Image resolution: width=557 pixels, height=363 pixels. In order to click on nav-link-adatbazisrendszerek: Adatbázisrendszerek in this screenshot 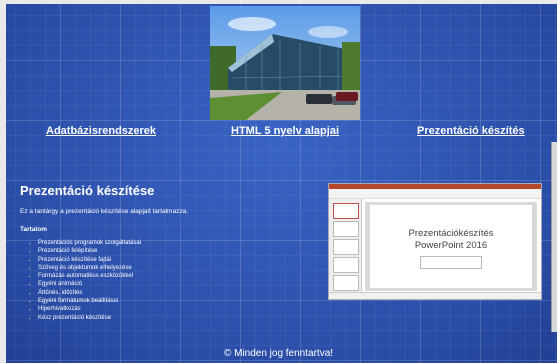, I will do `click(101, 131)`.